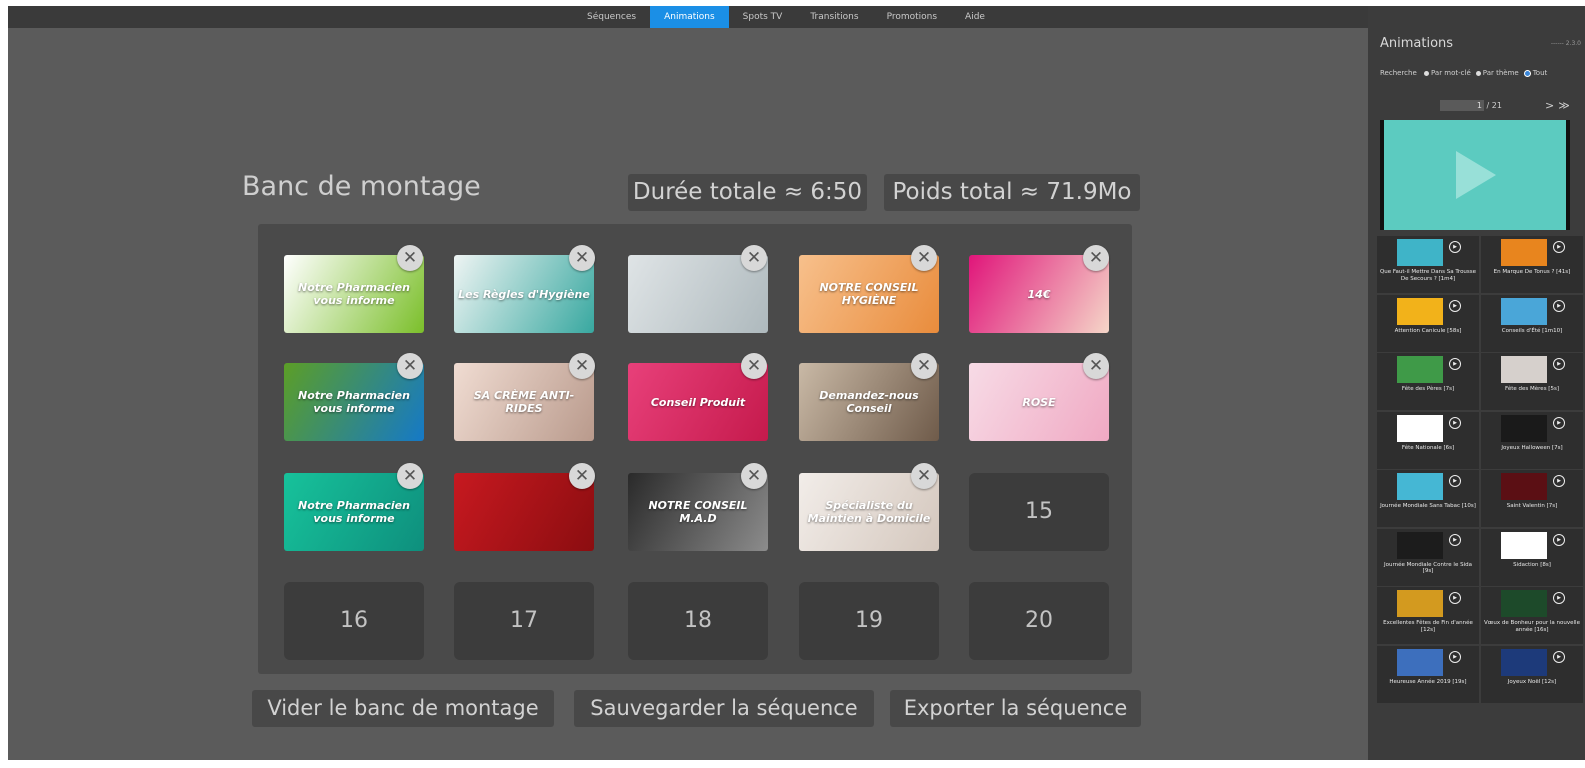 The image size is (1585, 768). I want to click on animation-label: Excellentes Fêtes de Fin d'année [12s], so click(1428, 626).